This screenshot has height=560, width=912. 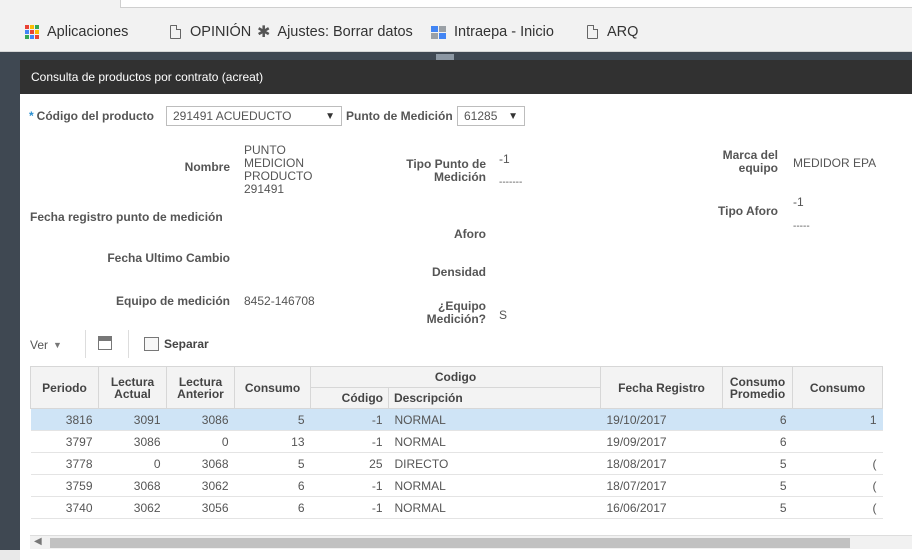 I want to click on cell-descripcion: DIRECTO, so click(x=494, y=463).